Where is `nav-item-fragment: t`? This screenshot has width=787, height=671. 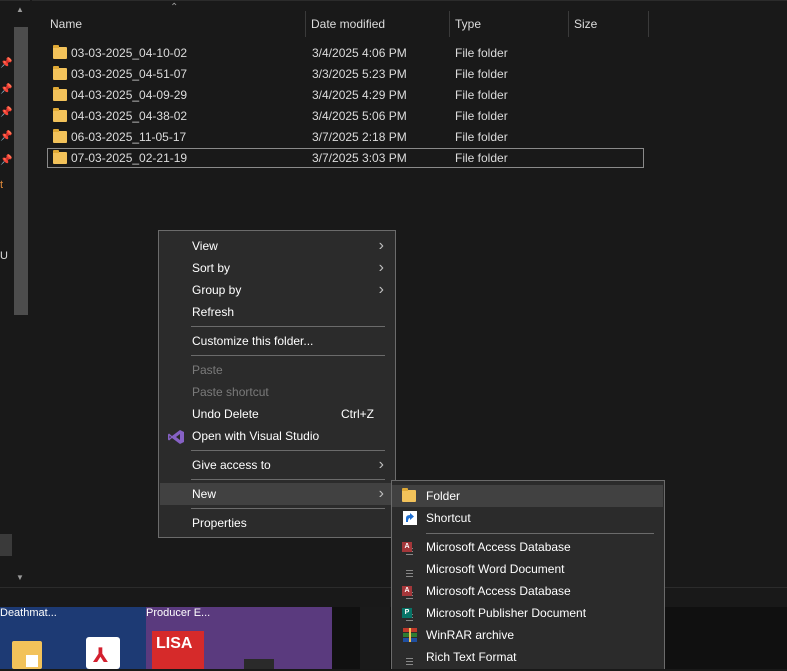
nav-item-fragment: t is located at coordinates (1, 185).